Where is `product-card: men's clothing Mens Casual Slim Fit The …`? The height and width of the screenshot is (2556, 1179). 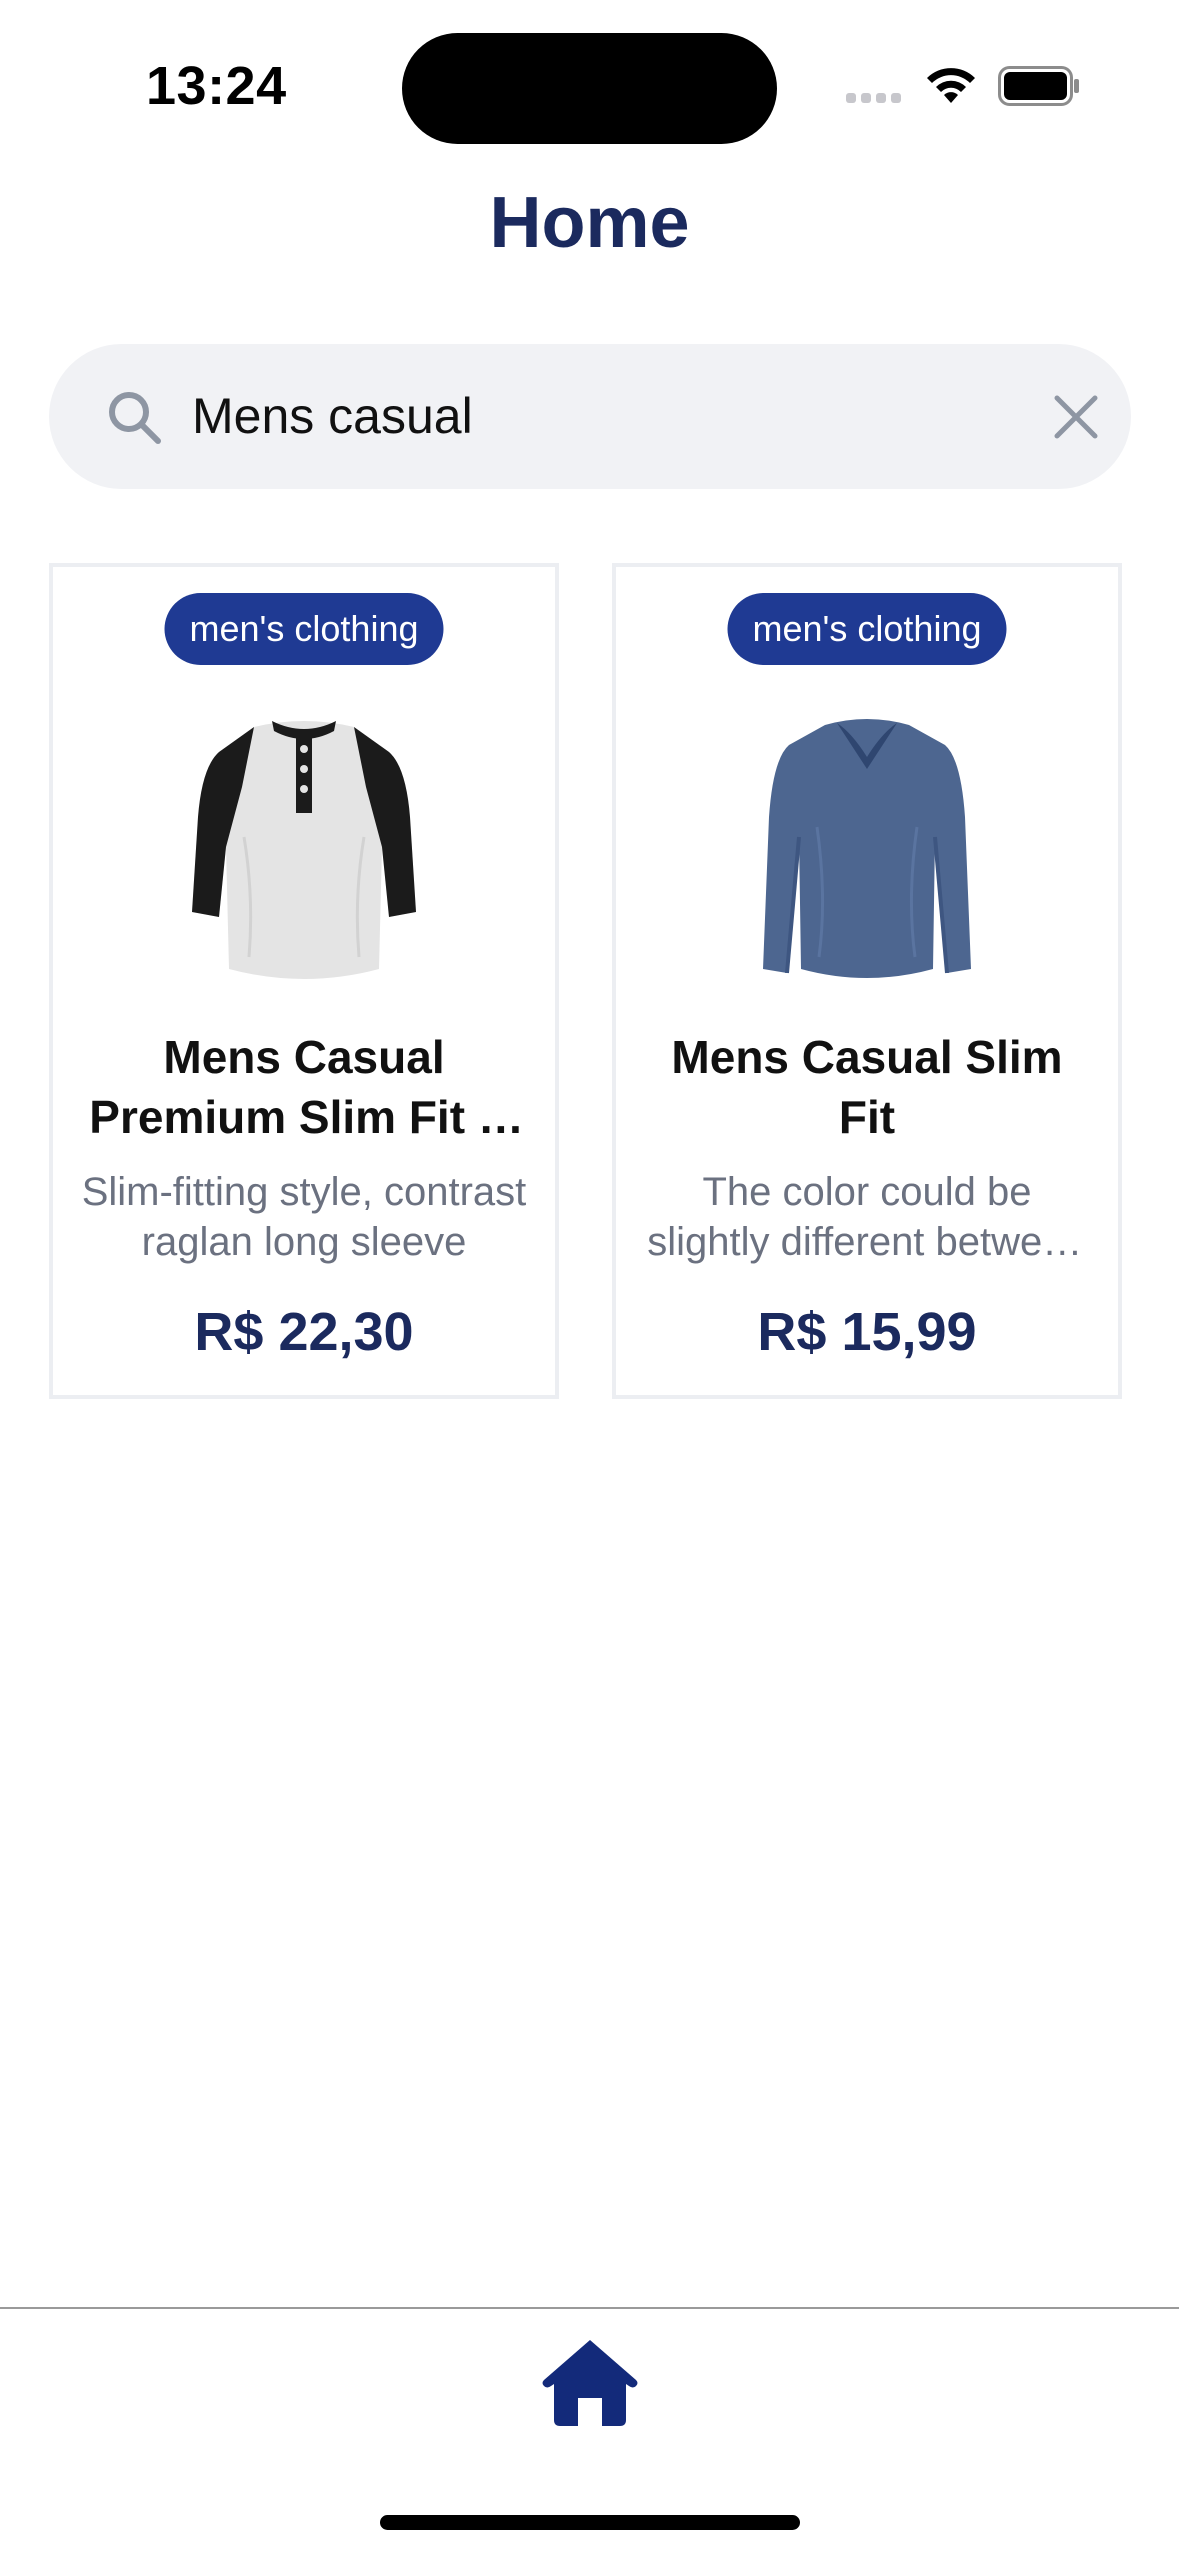 product-card: men's clothing Mens Casual Slim Fit The … is located at coordinates (867, 981).